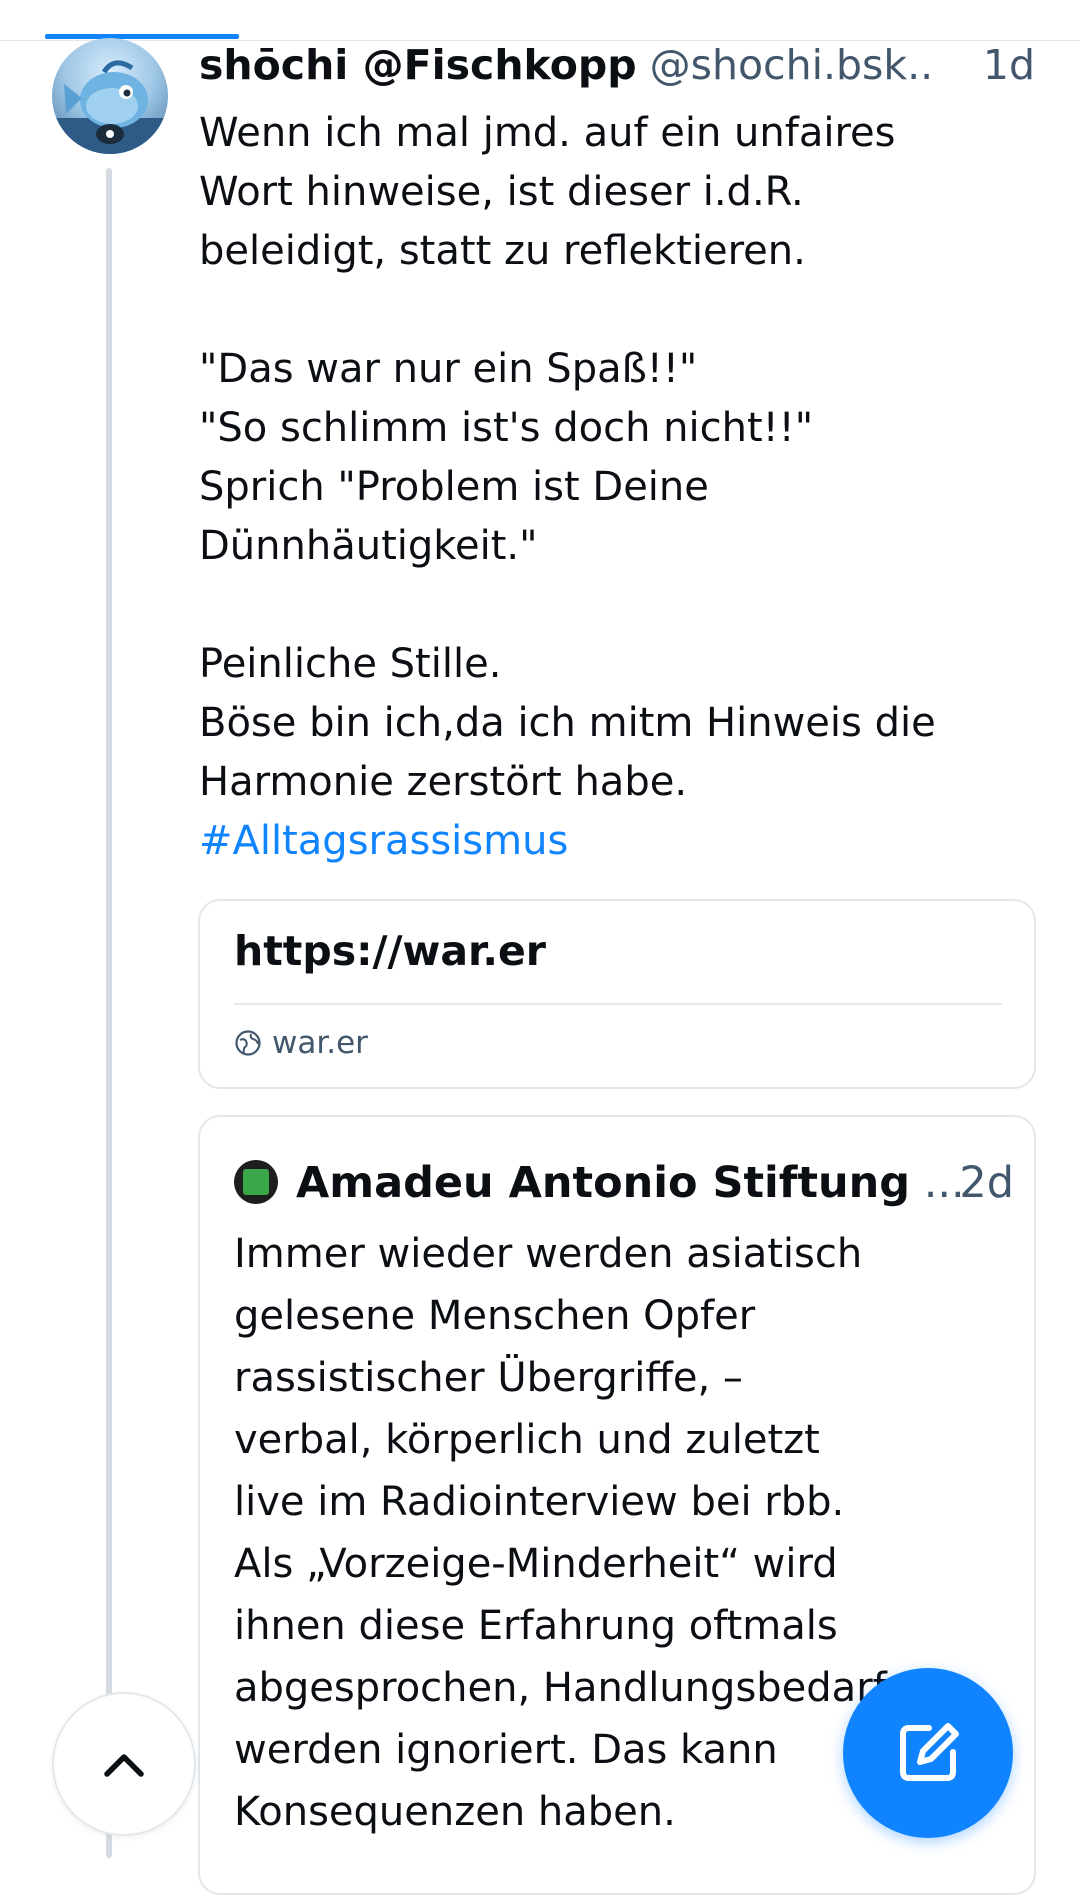 This screenshot has width=1080, height=1895. What do you see at coordinates (539, 1502) in the screenshot?
I see `quoted-text-line: live im Radiointerview bei rbb.` at bounding box center [539, 1502].